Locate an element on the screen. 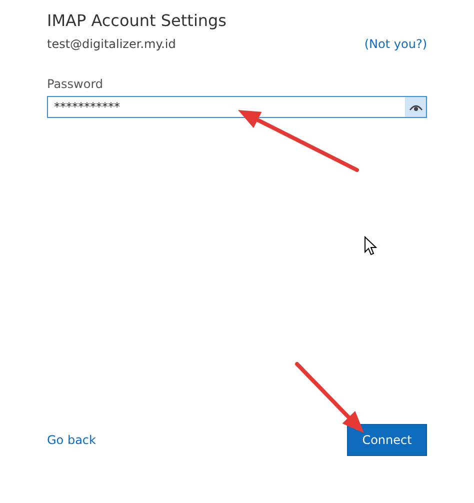 This screenshot has width=474, height=503. go-back-link: Go back is located at coordinates (71, 440).